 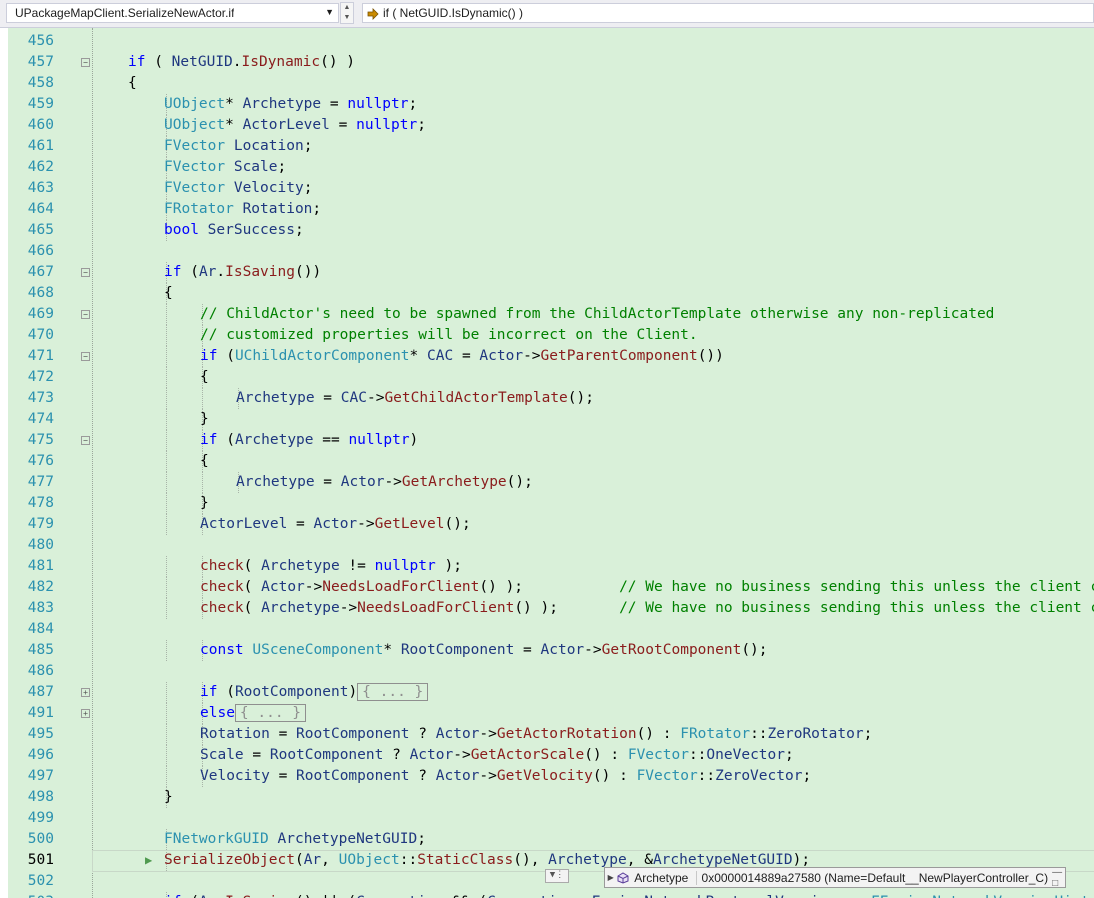 I want to click on line-number: 497, so click(x=40, y=776).